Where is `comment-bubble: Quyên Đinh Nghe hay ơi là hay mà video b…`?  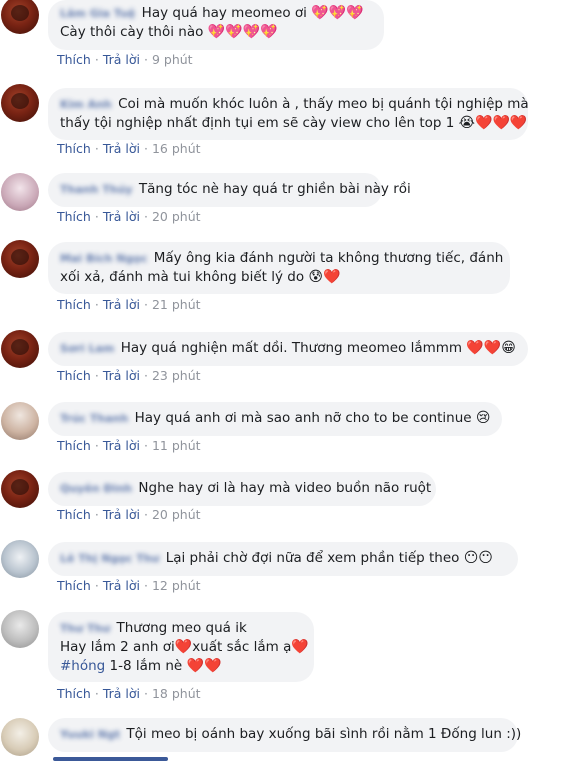 comment-bubble: Quyên Đinh Nghe hay ơi là hay mà video b… is located at coordinates (242, 489).